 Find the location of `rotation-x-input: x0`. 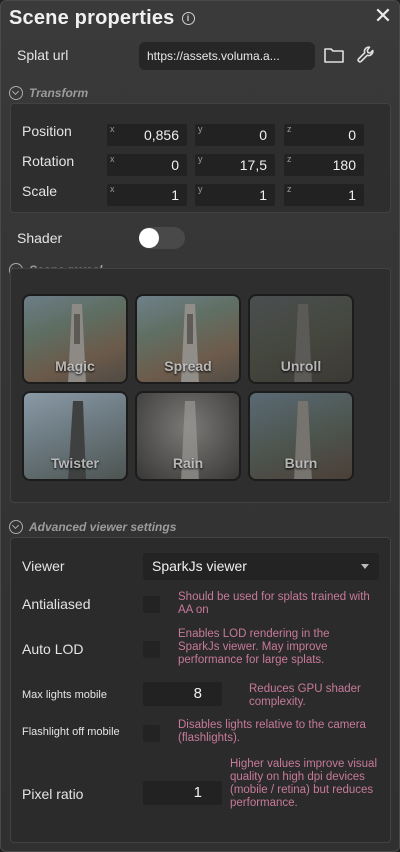

rotation-x-input: x0 is located at coordinates (147, 165).